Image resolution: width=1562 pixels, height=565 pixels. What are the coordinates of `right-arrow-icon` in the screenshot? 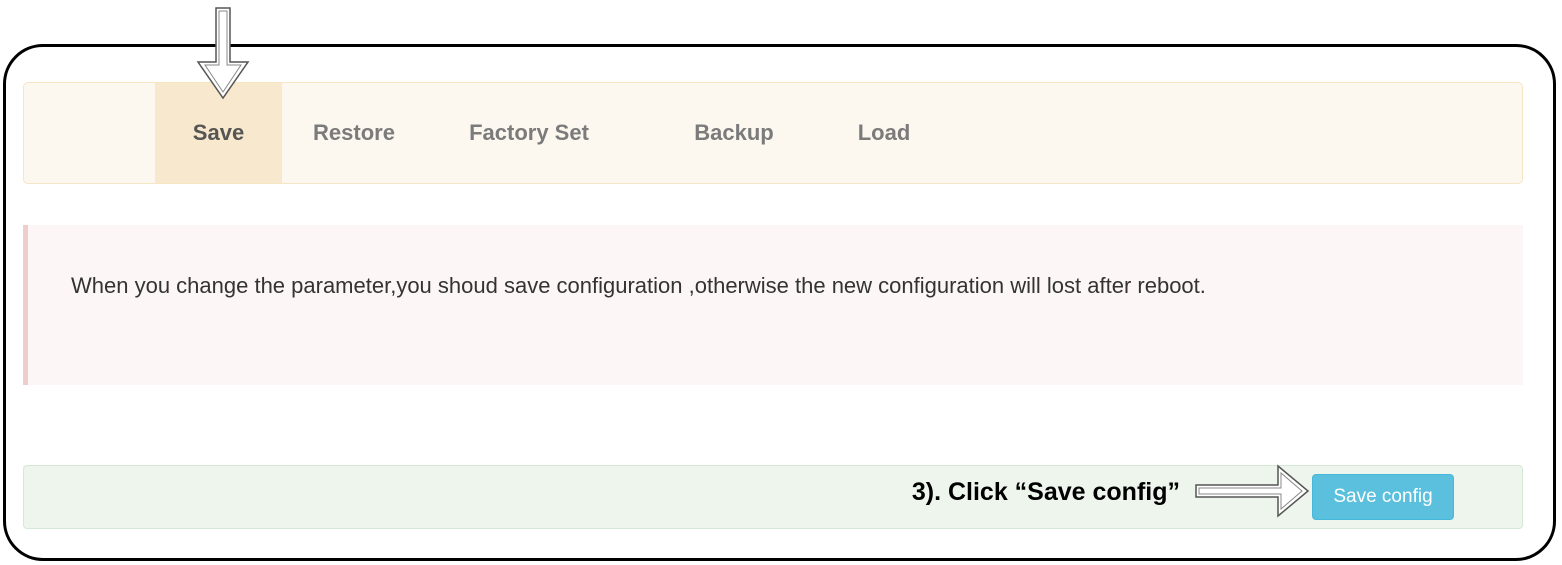 It's located at (1252, 491).